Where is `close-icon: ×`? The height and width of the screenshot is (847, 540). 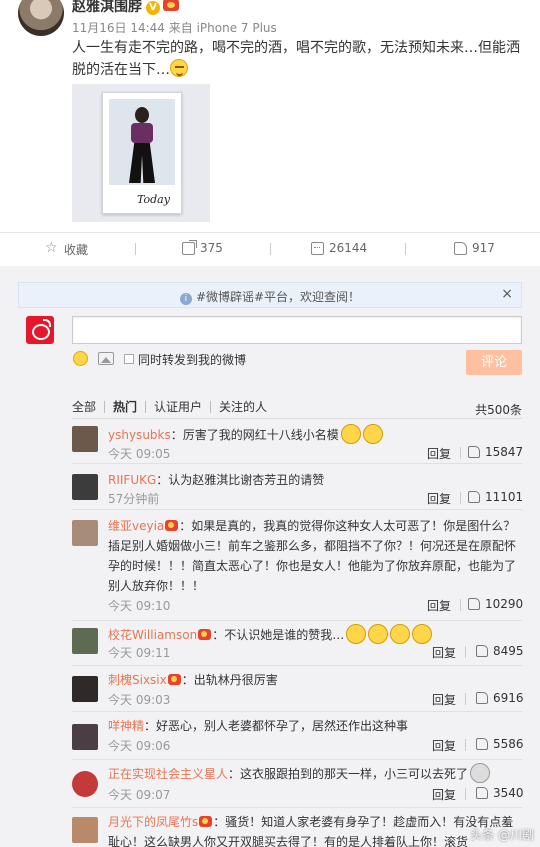 close-icon: × is located at coordinates (507, 294).